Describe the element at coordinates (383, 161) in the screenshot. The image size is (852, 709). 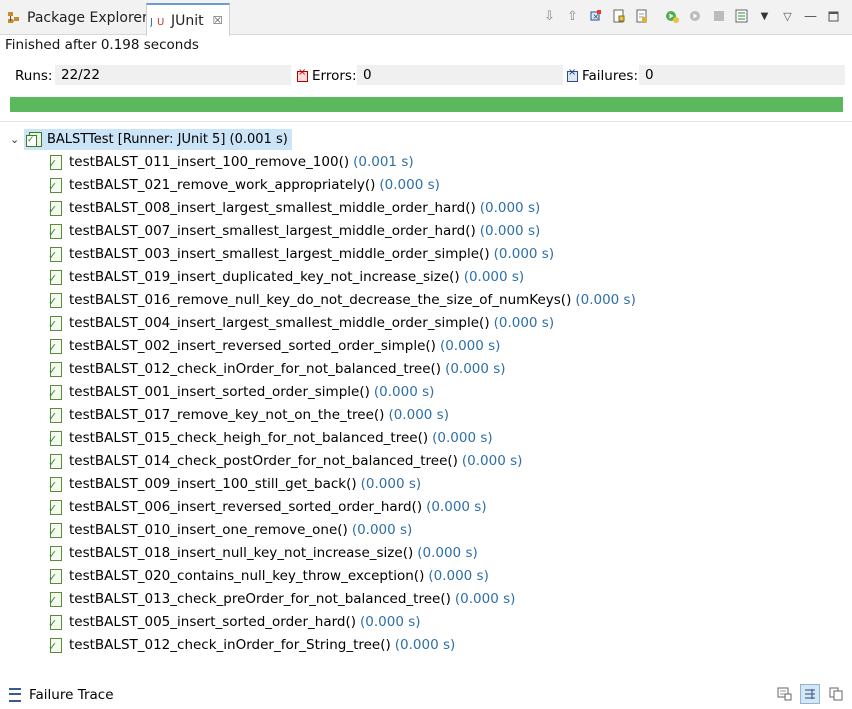
I see `test-duration: (0.001 s)` at that location.